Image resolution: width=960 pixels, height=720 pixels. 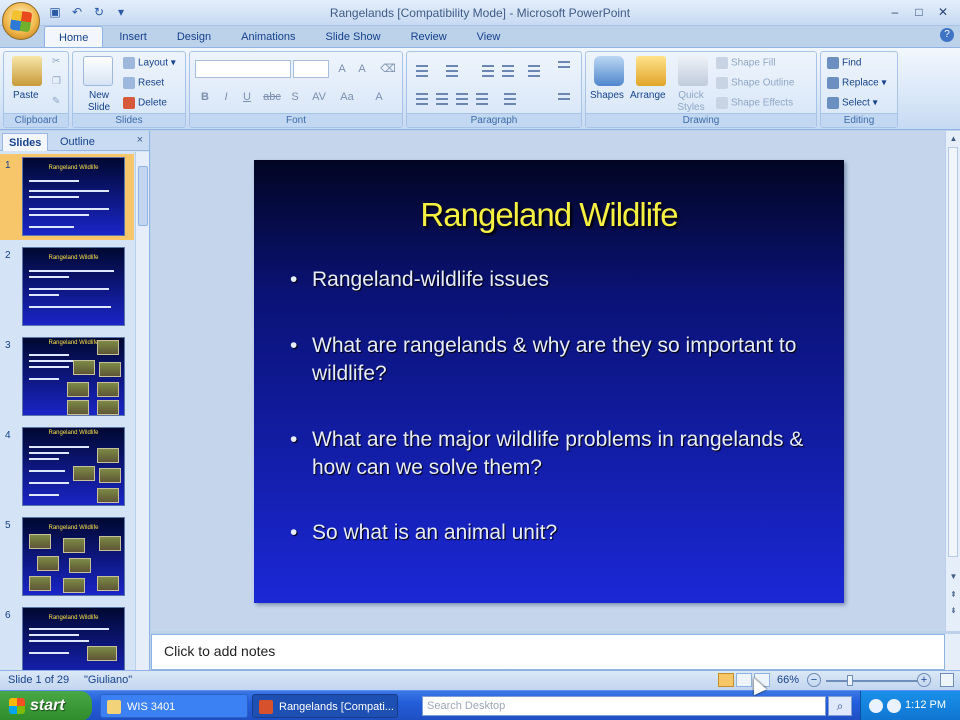 I want to click on tab-review: Review, so click(x=429, y=37).